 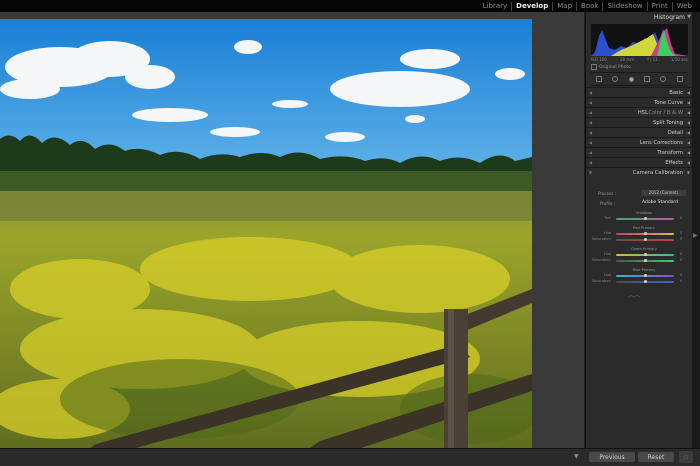 I want to click on panel-split-toning-label: Split Toning, so click(x=668, y=123).